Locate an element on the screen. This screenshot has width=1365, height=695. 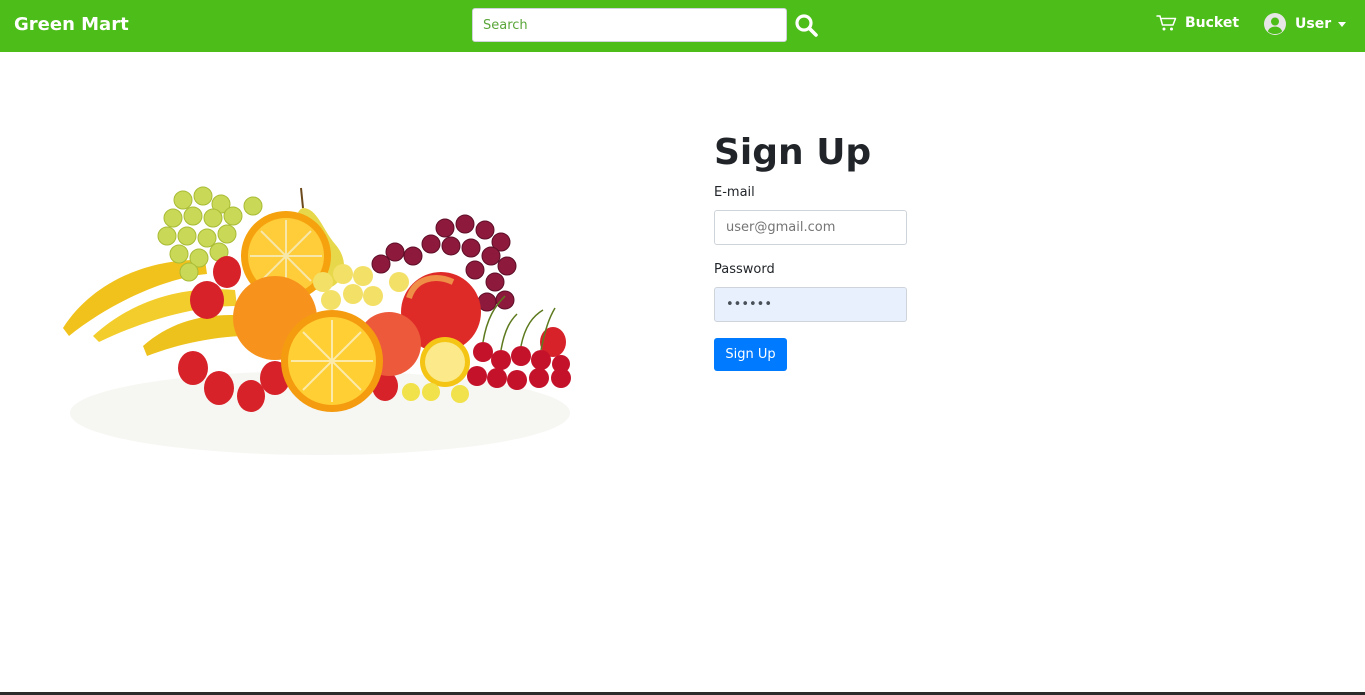
bucket-label: Bucket is located at coordinates (1212, 23).